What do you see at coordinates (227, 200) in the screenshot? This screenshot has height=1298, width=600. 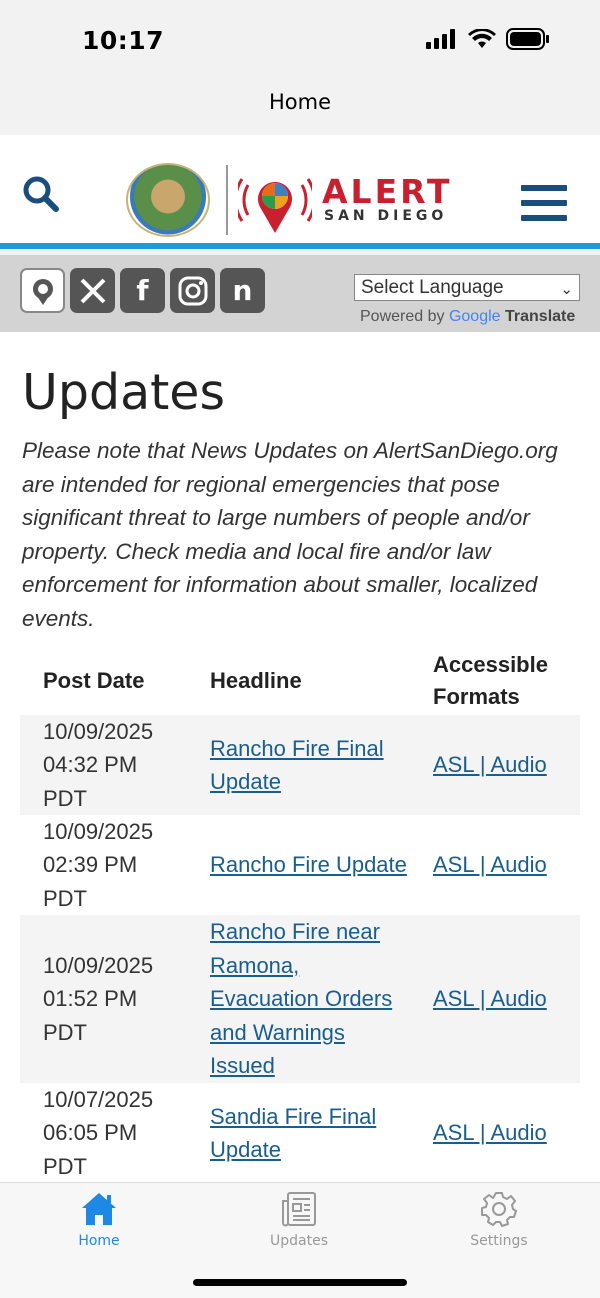 I see `logo-divider` at bounding box center [227, 200].